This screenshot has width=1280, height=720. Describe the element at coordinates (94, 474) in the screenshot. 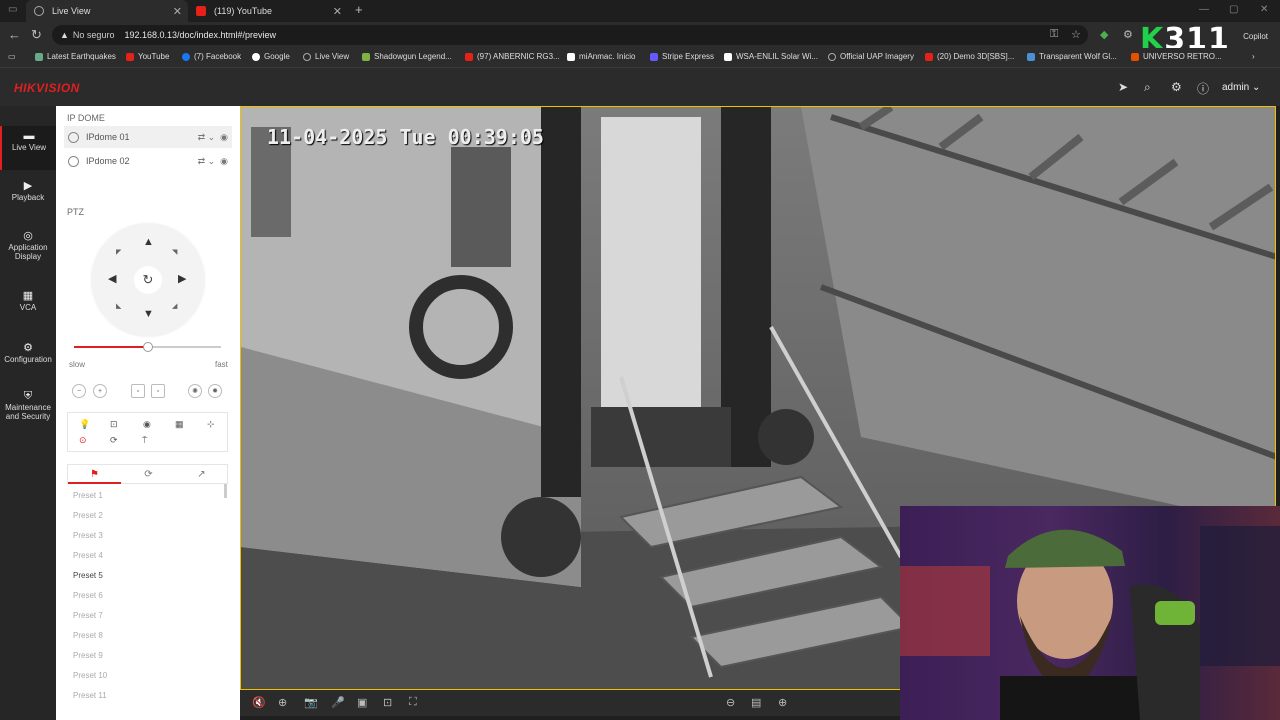

I see `tab-presets: ⚑` at that location.